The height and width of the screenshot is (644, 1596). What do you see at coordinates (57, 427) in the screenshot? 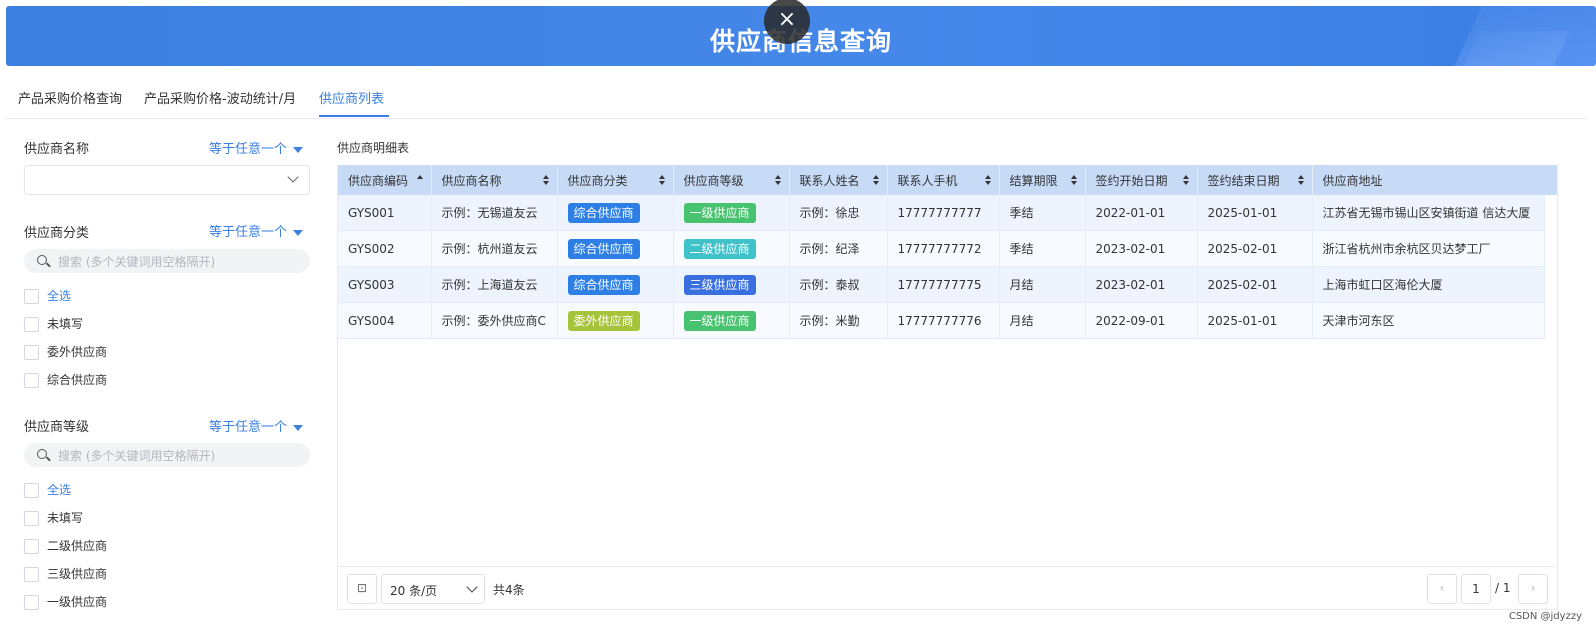
I see `filter-title-supplier-level: 供应商等级` at bounding box center [57, 427].